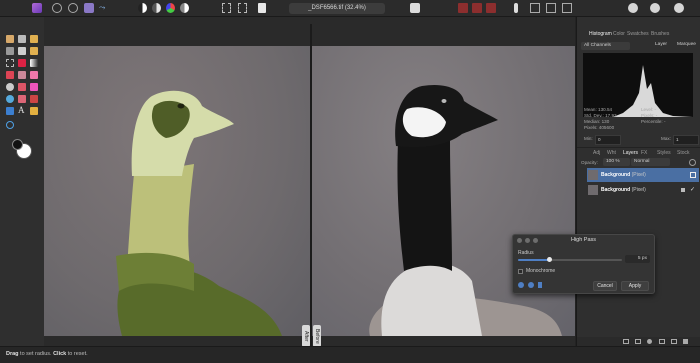 Image resolution: width=700 pixels, height=363 pixels. Describe the element at coordinates (692, 162) in the screenshot. I see `layer-settings-icon` at that location.